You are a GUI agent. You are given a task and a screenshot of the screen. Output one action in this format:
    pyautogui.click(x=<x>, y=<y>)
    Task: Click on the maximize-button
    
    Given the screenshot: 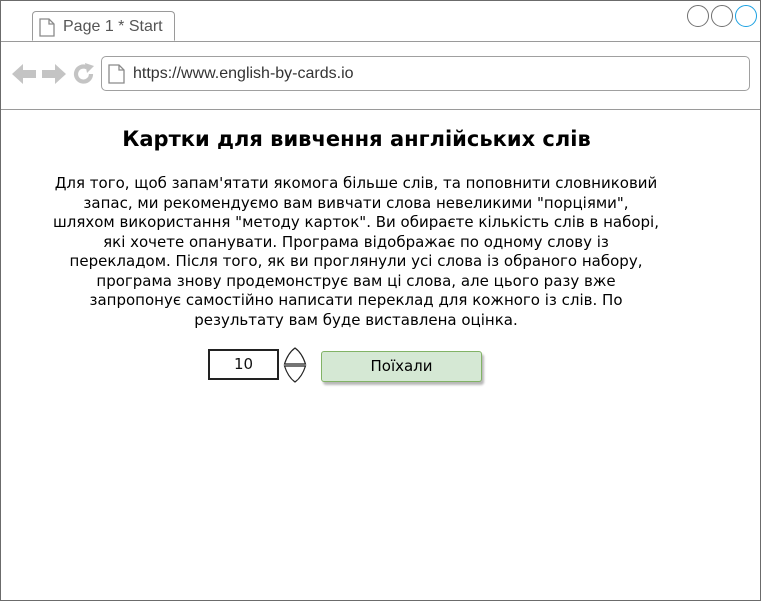 What is the action you would take?
    pyautogui.click(x=746, y=16)
    